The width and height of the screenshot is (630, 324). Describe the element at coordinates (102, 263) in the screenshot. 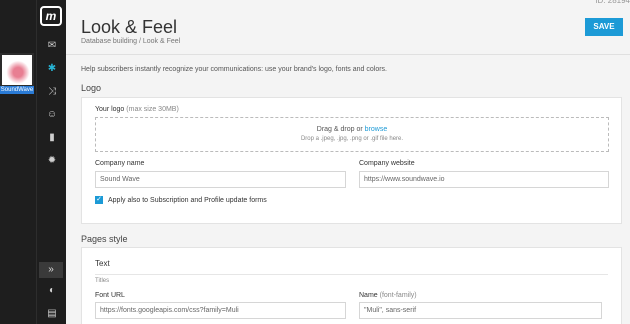

I see `text-subheading: Text` at that location.